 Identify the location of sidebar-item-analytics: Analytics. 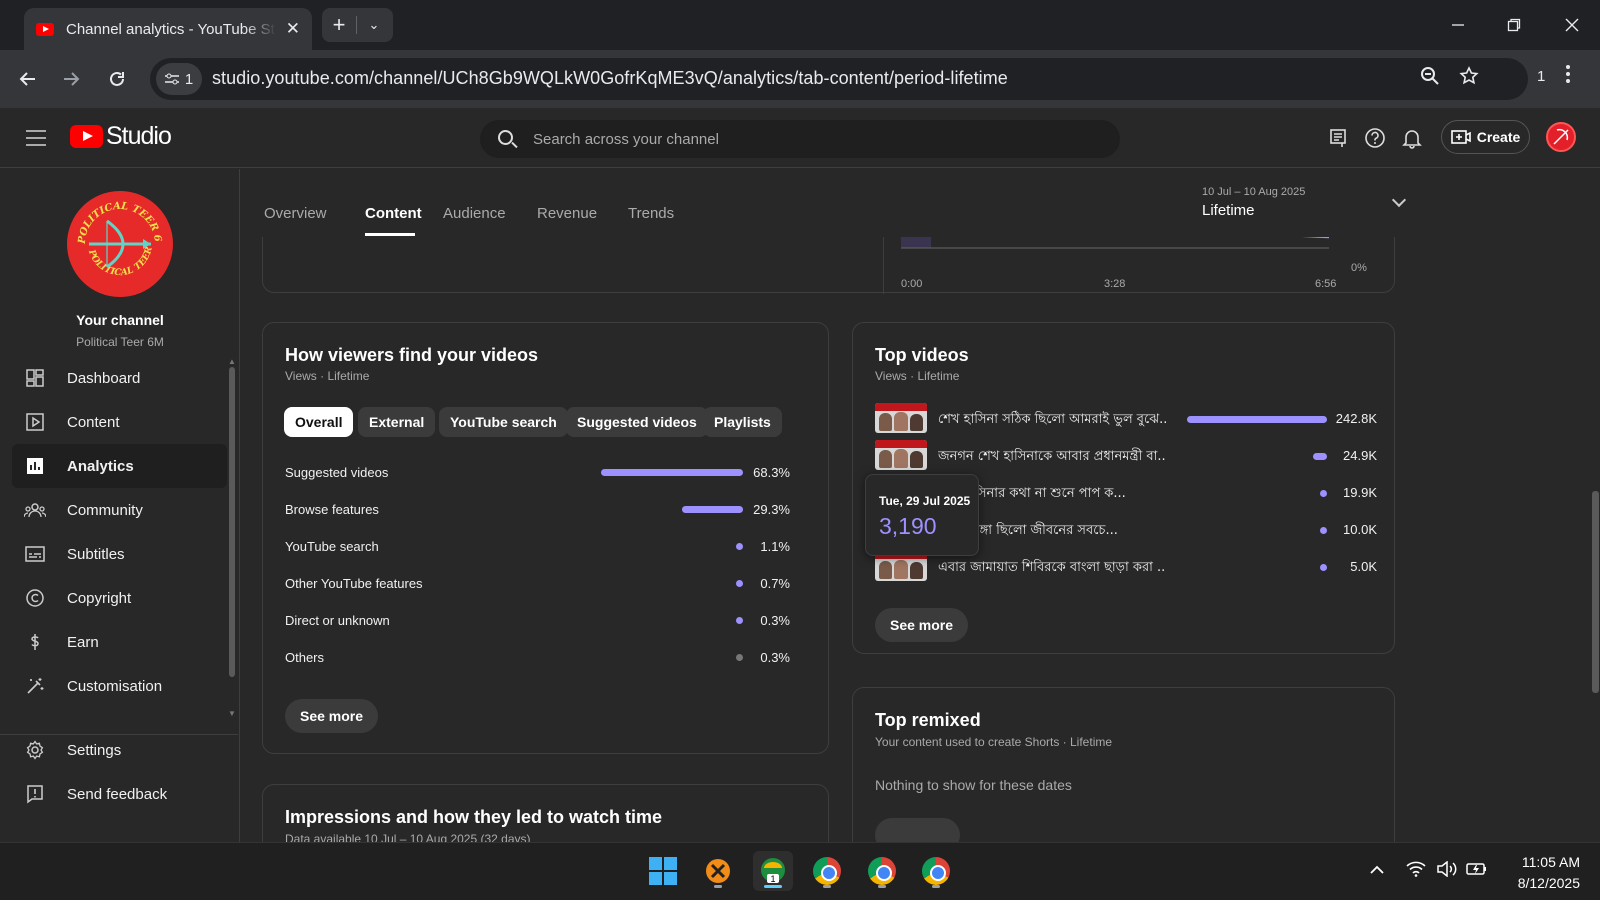
(119, 466).